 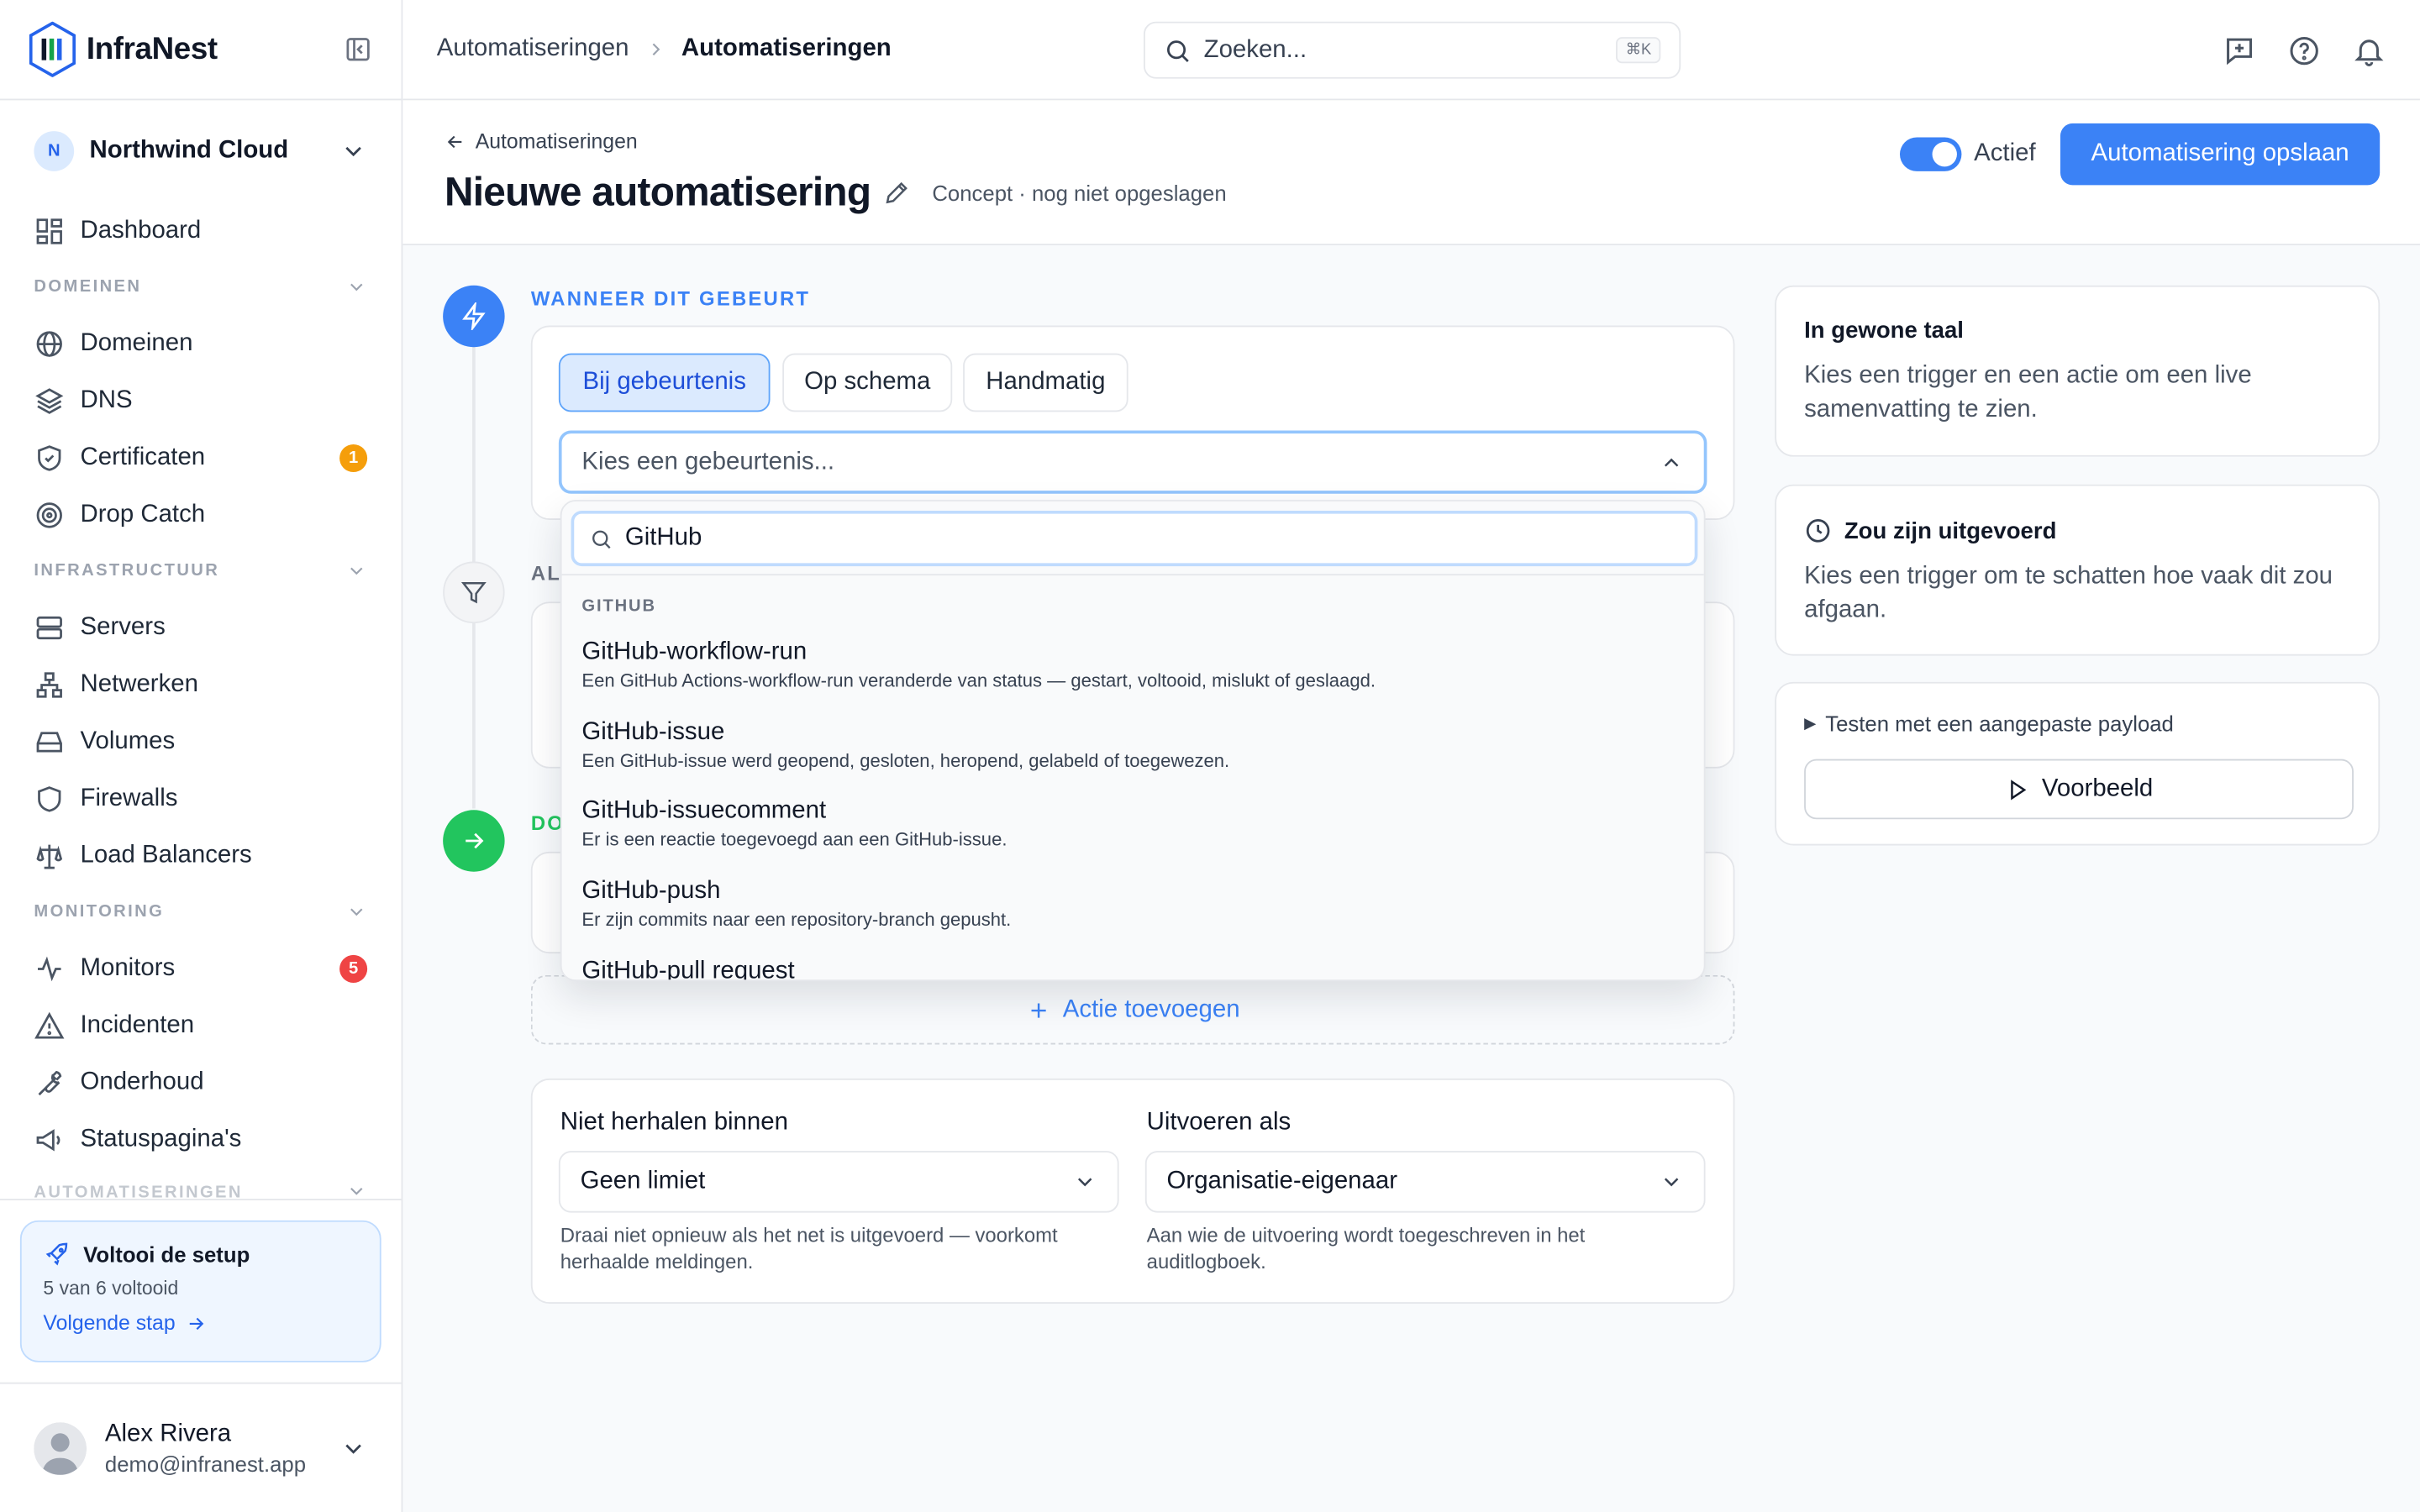 What do you see at coordinates (1818, 531) in the screenshot?
I see `clock-icon` at bounding box center [1818, 531].